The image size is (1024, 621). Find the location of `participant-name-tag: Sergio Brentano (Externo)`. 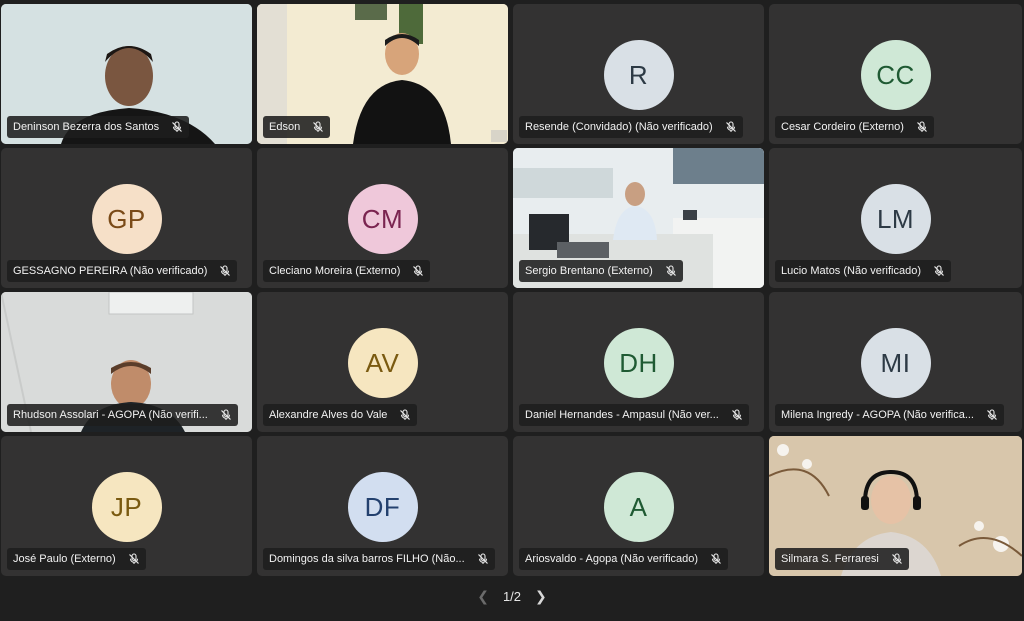

participant-name-tag: Sergio Brentano (Externo) is located at coordinates (601, 271).